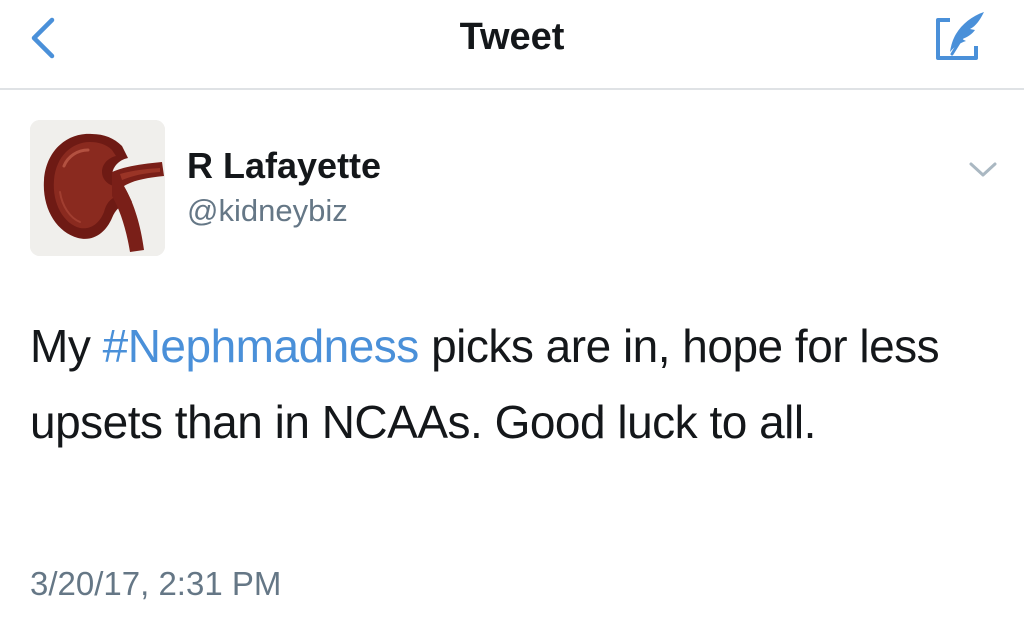  I want to click on compose-tweet-button, so click(961, 37).